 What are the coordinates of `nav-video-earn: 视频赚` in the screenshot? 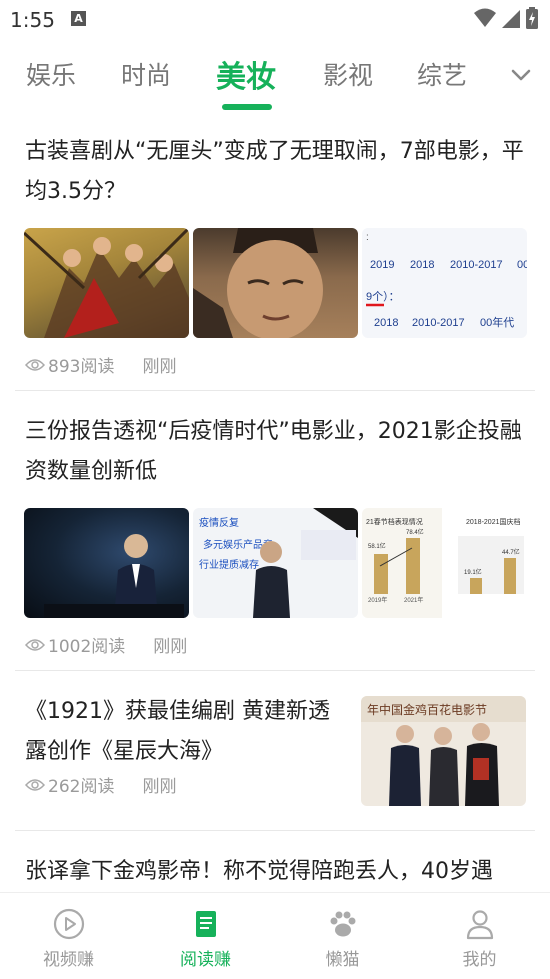 It's located at (68, 936).